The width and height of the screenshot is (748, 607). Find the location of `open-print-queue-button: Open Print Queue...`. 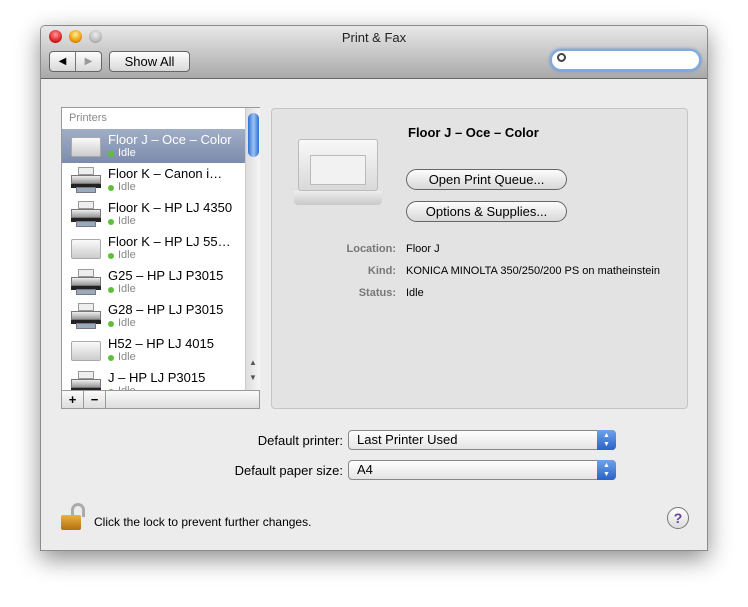

open-print-queue-button: Open Print Queue... is located at coordinates (486, 179).